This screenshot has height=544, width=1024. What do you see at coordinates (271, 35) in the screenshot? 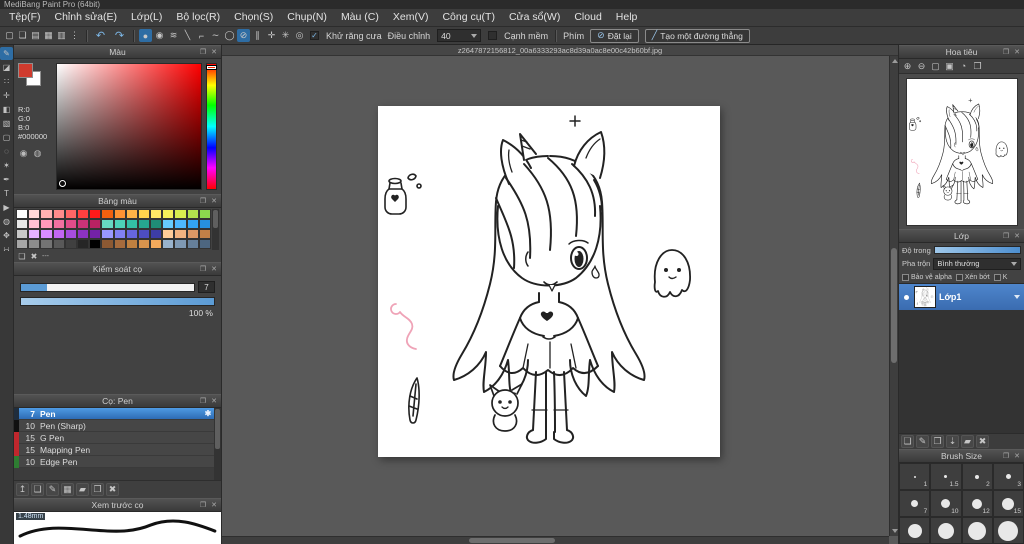
I see `snap-cross-icon: ✛` at bounding box center [271, 35].